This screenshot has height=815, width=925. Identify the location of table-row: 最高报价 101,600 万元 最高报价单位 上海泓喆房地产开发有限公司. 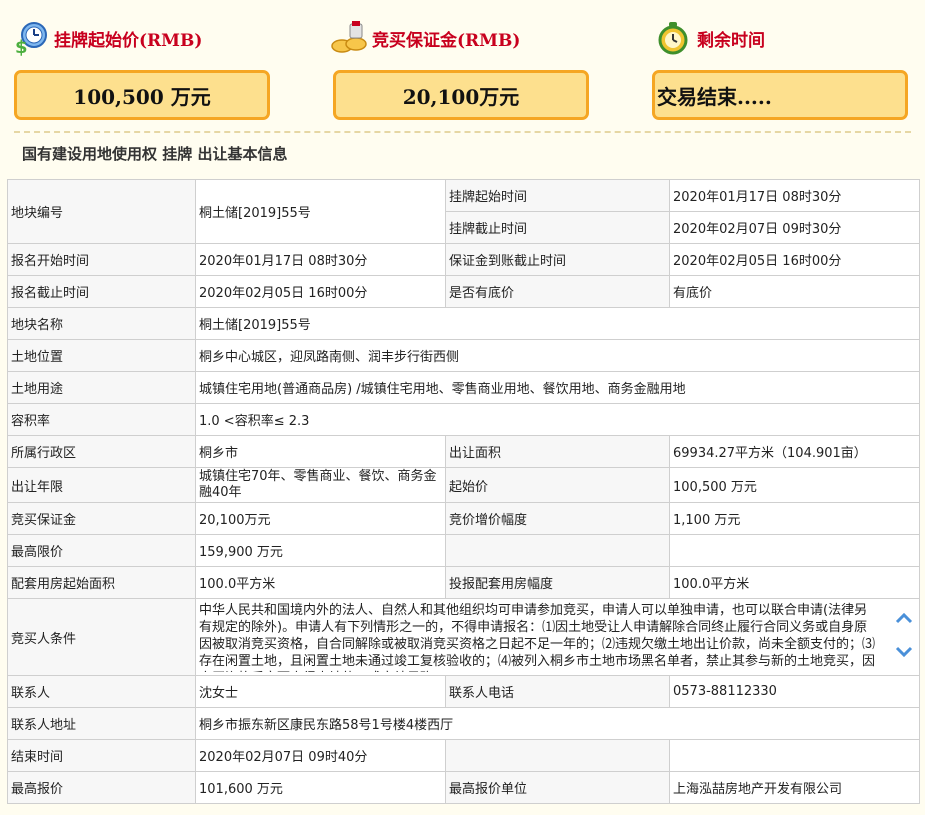
(463, 787).